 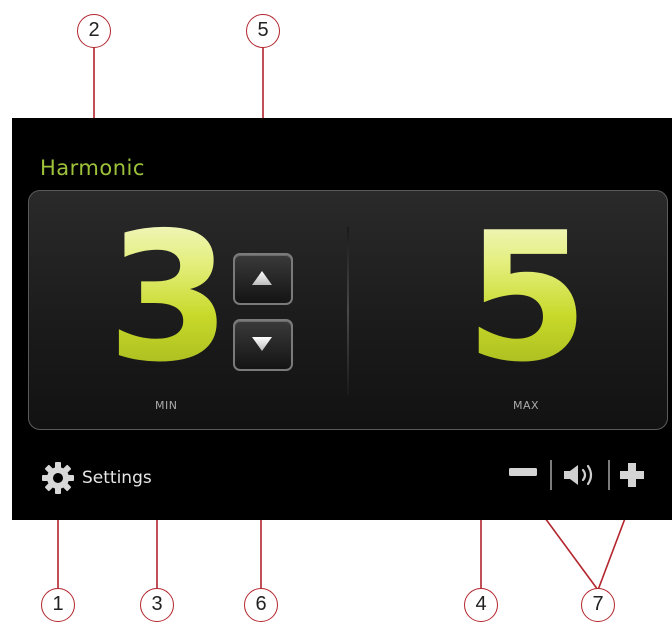 I want to click on volume-down-button, so click(x=523, y=472).